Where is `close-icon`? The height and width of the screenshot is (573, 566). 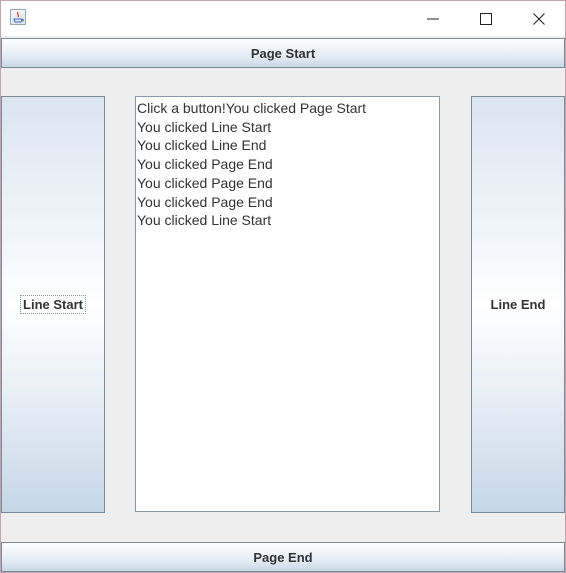 close-icon is located at coordinates (538, 18).